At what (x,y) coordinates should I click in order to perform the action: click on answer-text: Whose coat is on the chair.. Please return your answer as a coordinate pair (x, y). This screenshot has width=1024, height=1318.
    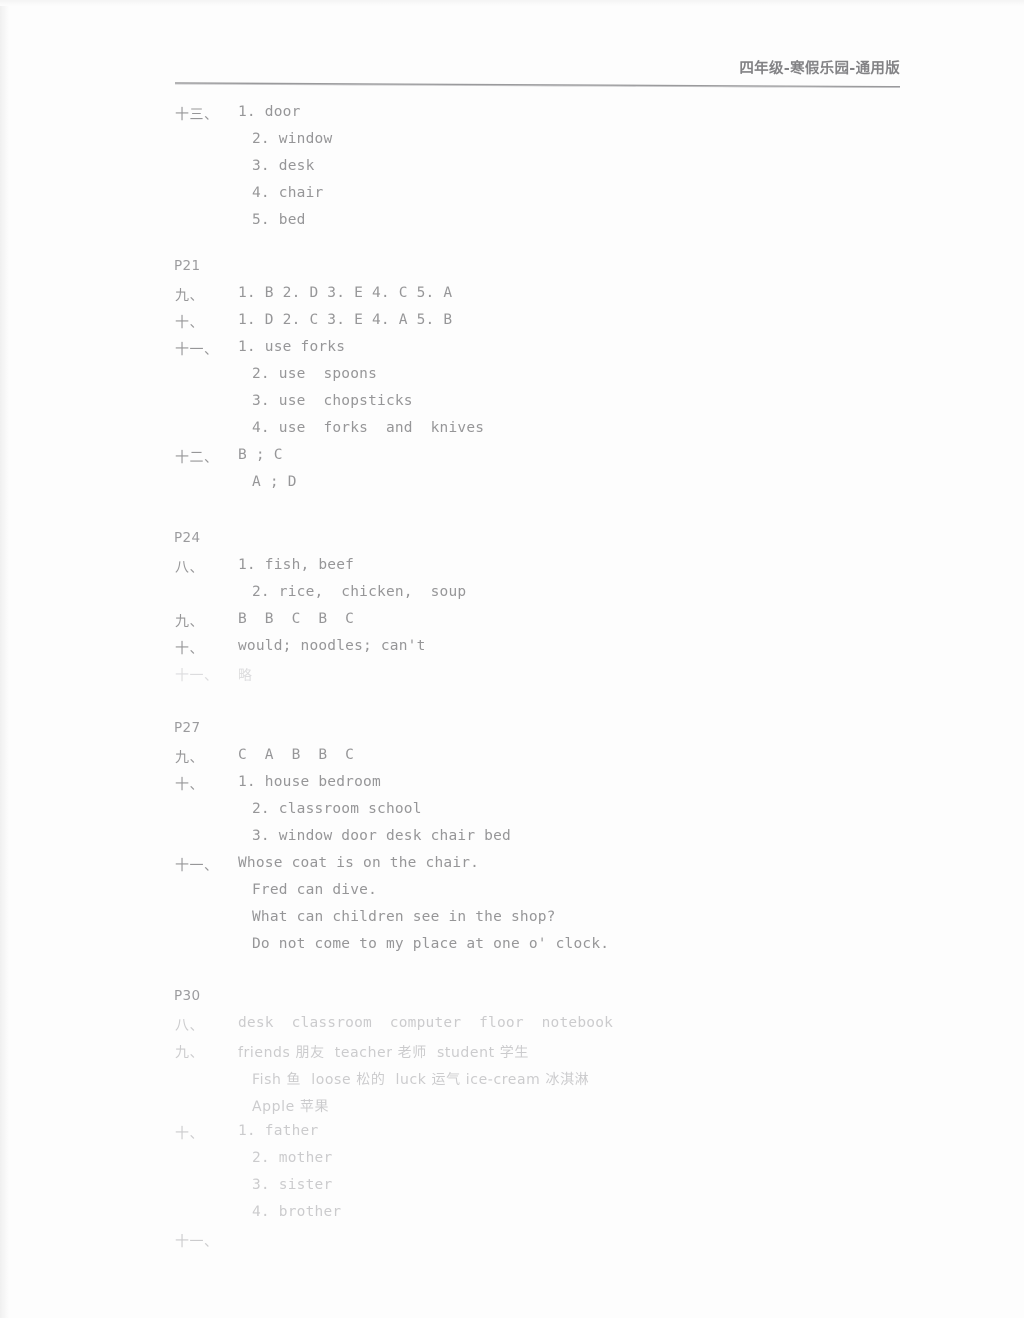
    Looking at the image, I should click on (359, 863).